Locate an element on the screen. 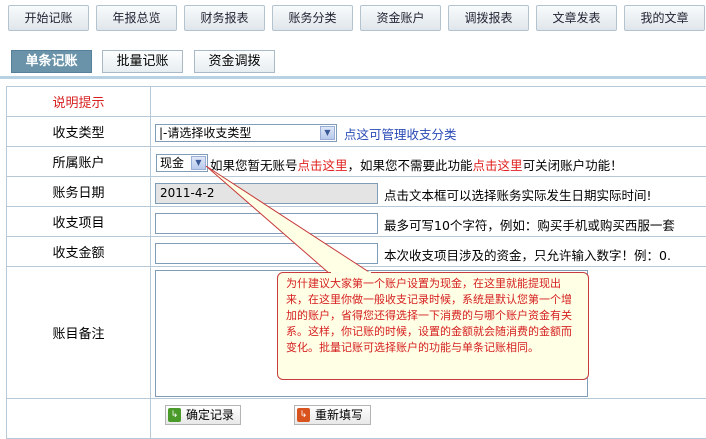 The width and height of the screenshot is (706, 439). nav-transfer-reports: 调拨报表 is located at coordinates (488, 18).